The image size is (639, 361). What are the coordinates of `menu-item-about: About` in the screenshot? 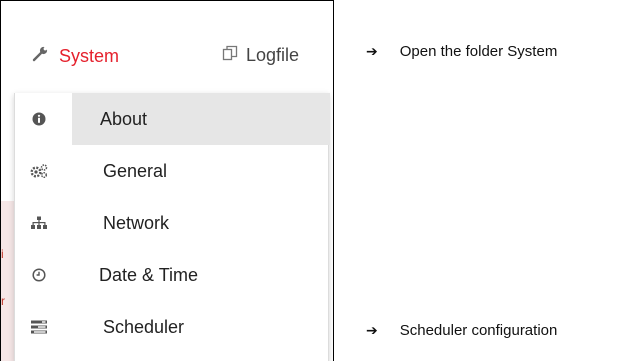 It's located at (172, 119).